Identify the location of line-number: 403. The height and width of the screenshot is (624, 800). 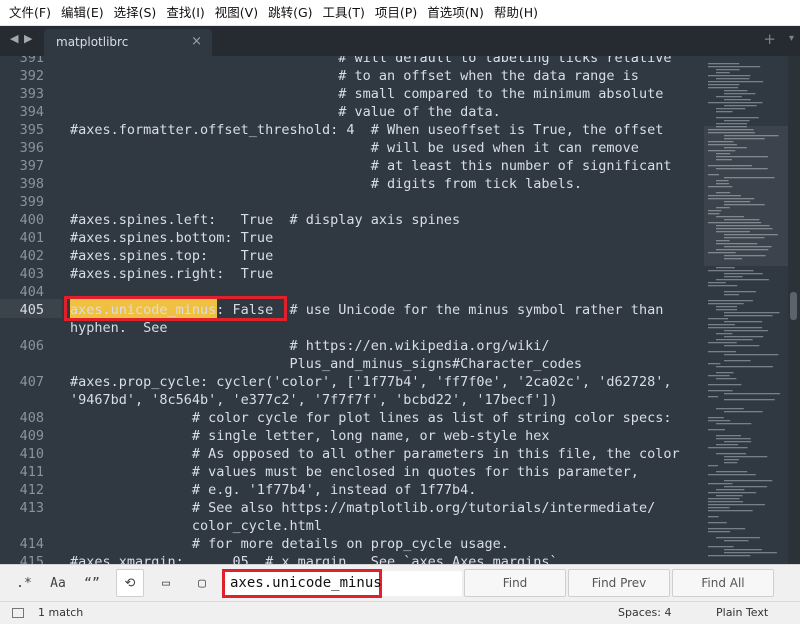
(31, 274).